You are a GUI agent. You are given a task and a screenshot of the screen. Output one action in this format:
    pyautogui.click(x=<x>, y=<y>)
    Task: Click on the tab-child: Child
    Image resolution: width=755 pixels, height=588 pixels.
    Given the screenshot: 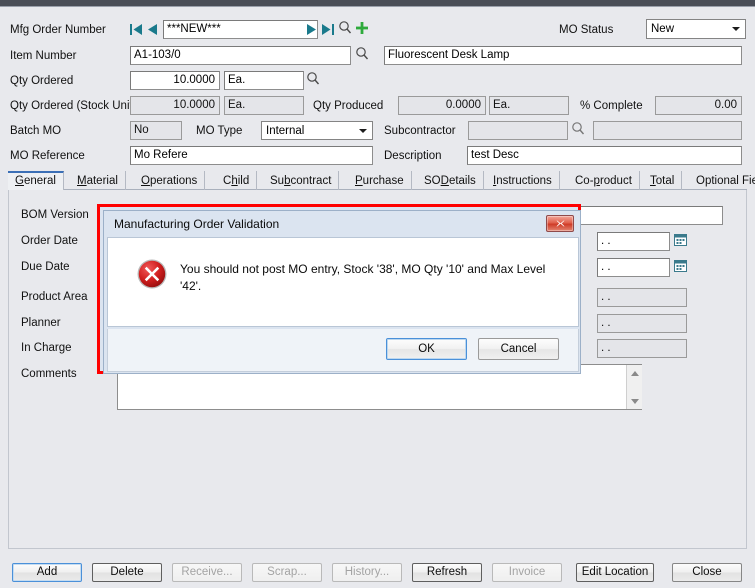 What is the action you would take?
    pyautogui.click(x=237, y=180)
    